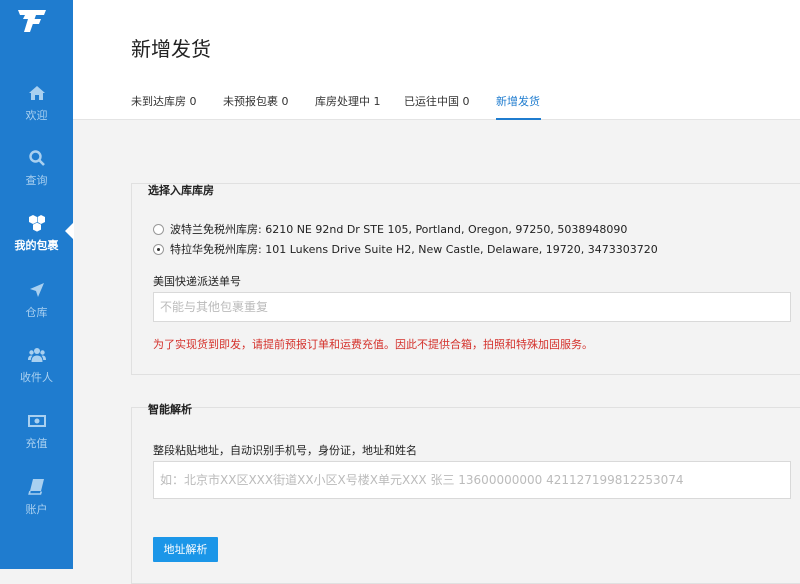  I want to click on sidebar-item-recharge: 充值, so click(36, 444).